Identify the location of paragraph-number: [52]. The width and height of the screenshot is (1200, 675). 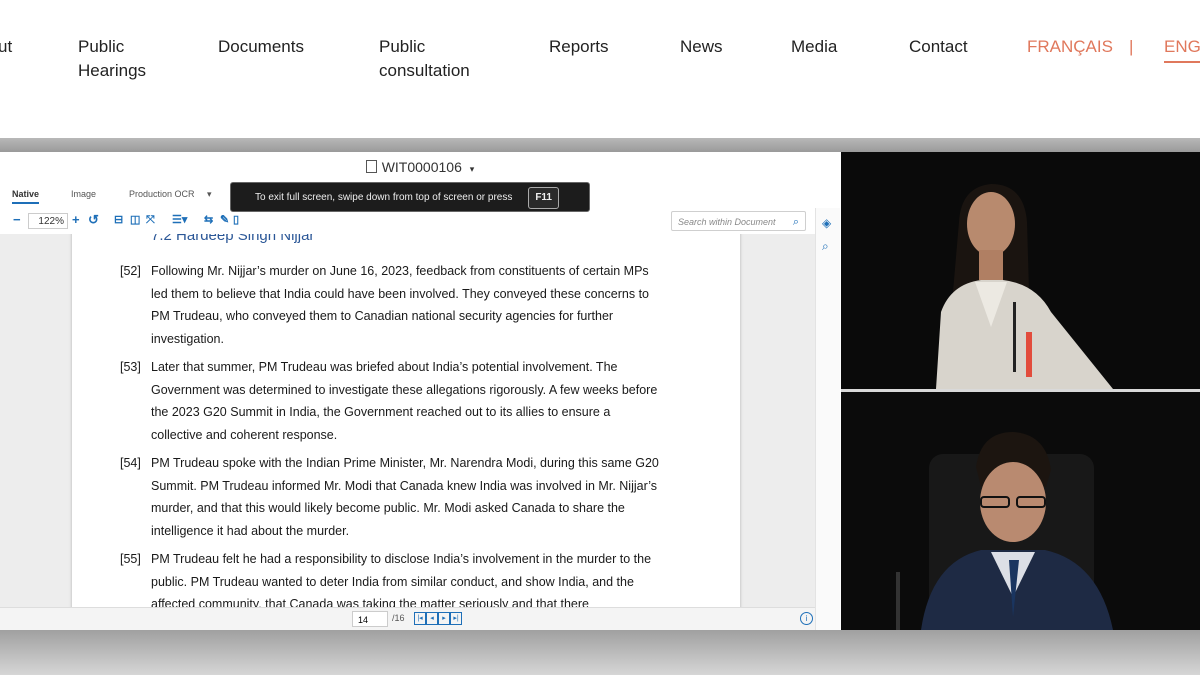
(130, 271).